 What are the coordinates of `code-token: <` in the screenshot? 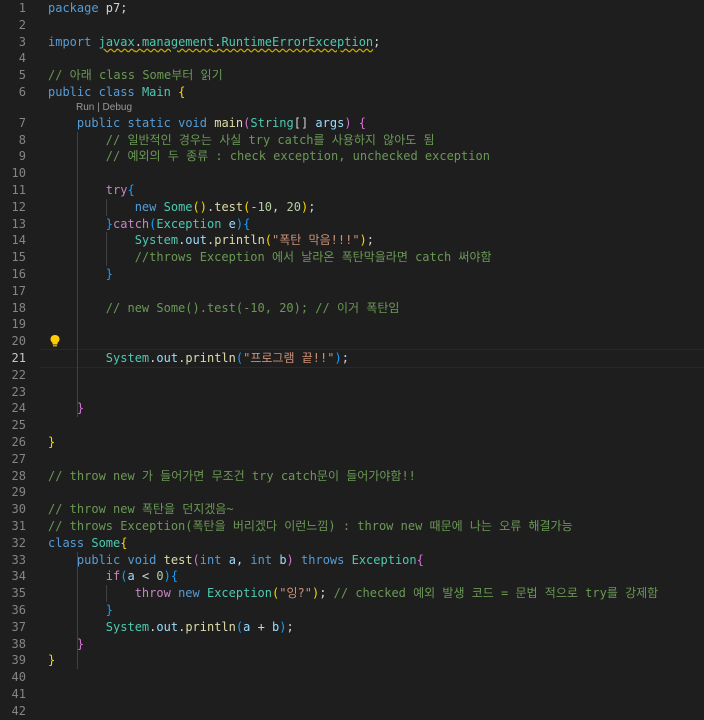 It's located at (145, 576).